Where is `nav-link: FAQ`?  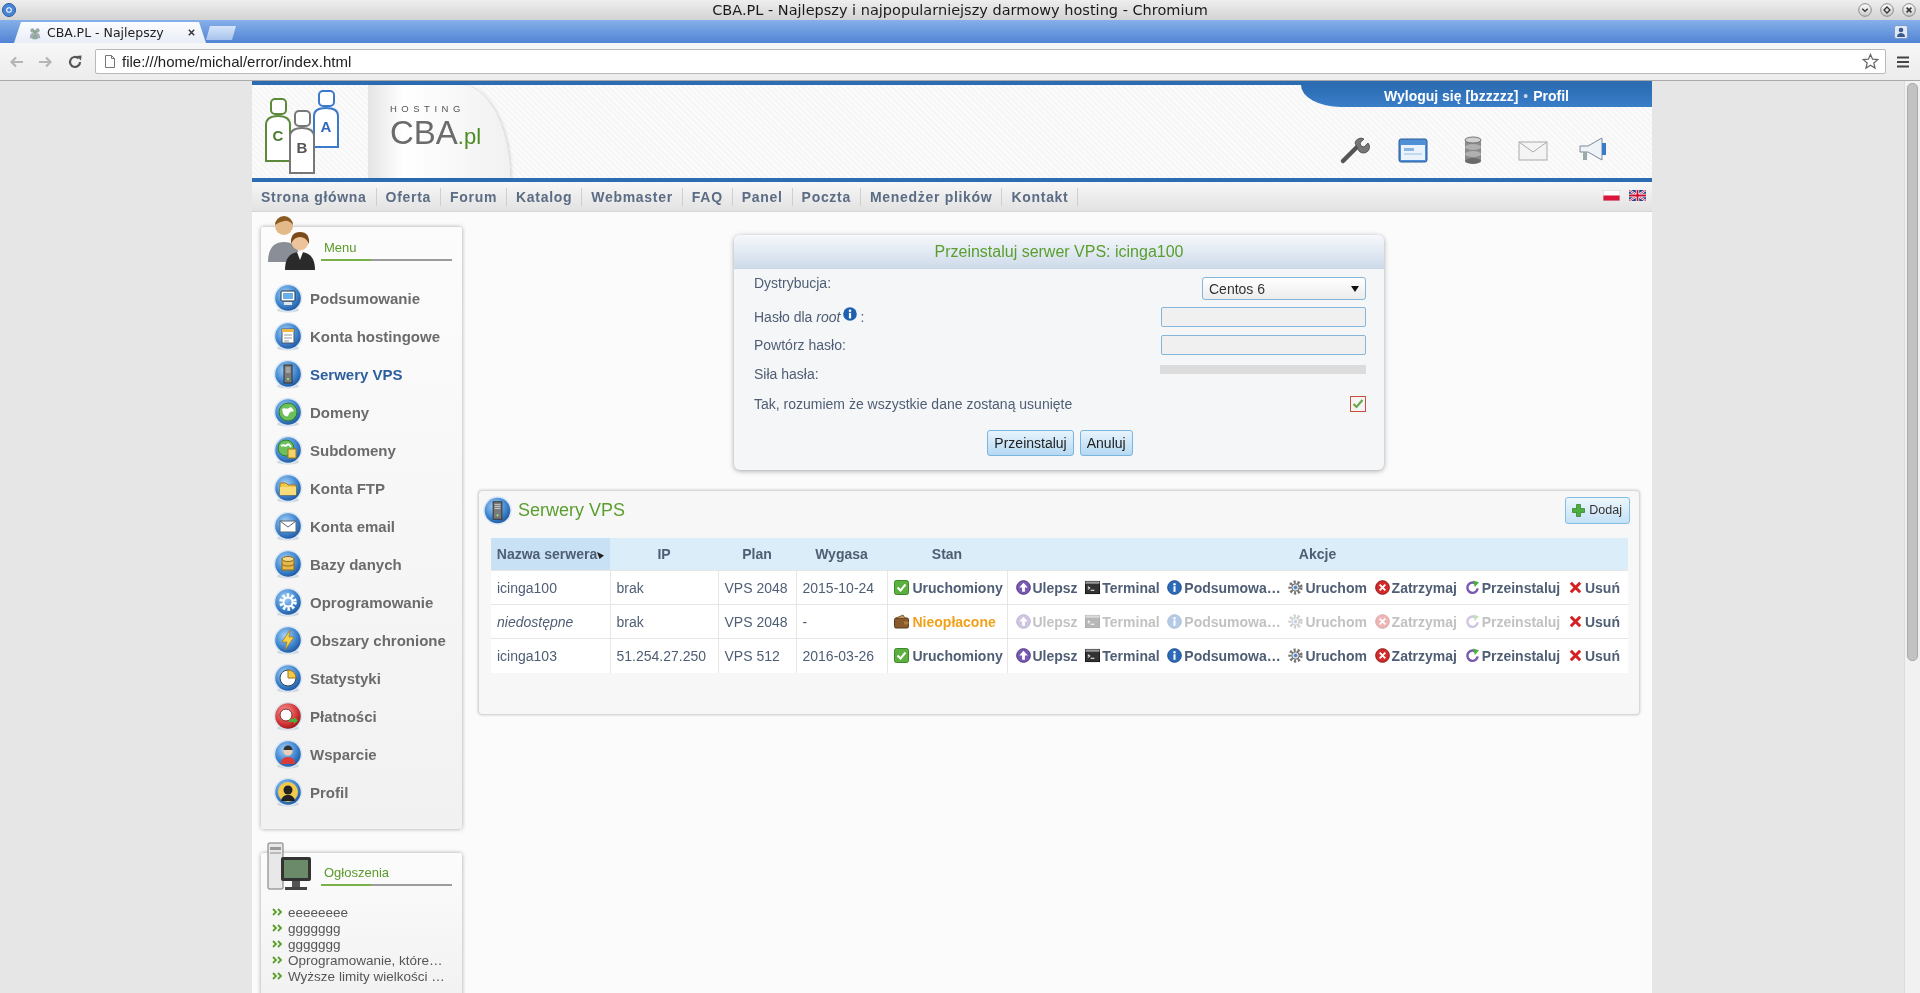 nav-link: FAQ is located at coordinates (707, 196).